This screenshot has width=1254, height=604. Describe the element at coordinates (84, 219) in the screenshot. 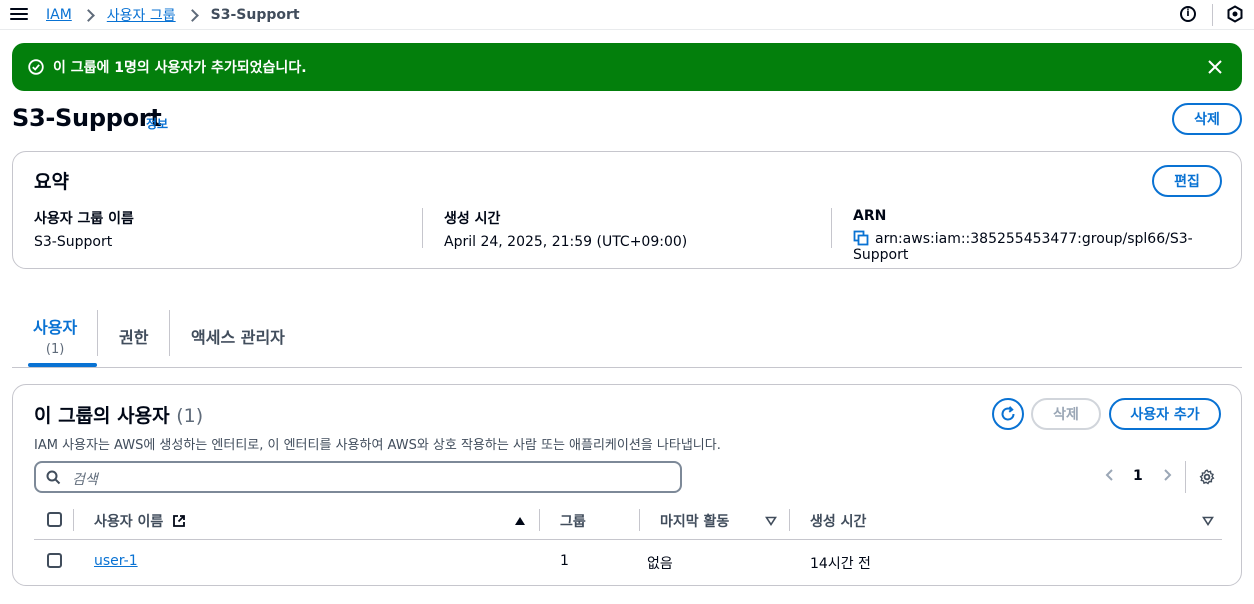

I see `group-name-label: 사용자 그룹 이름` at that location.